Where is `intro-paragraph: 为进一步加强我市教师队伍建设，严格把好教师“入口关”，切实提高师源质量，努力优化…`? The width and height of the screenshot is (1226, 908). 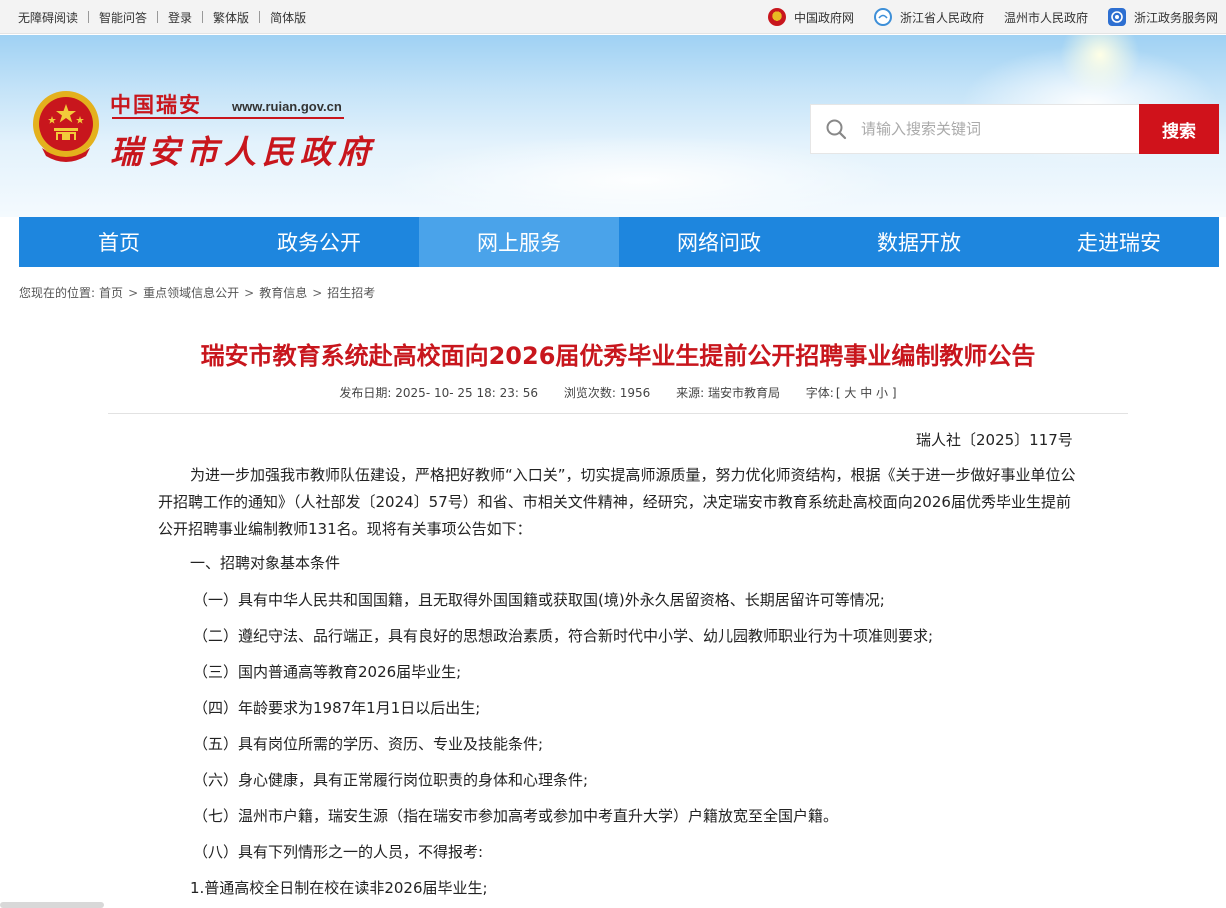 intro-paragraph: 为进一步加强我市教师队伍建设，严格把好教师“入口关”，切实提高师源质量，努力优化… is located at coordinates (617, 502).